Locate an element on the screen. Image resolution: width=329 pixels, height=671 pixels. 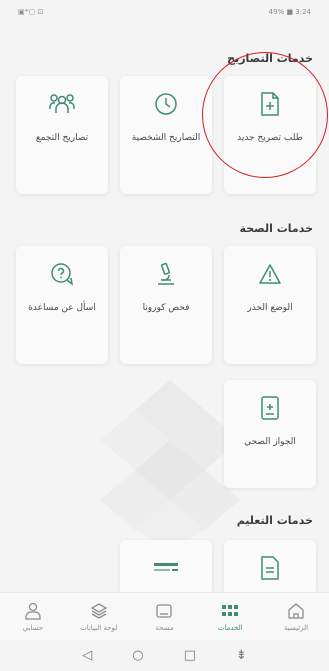
card-label: اسأل عن مساعدة is located at coordinates (62, 308).